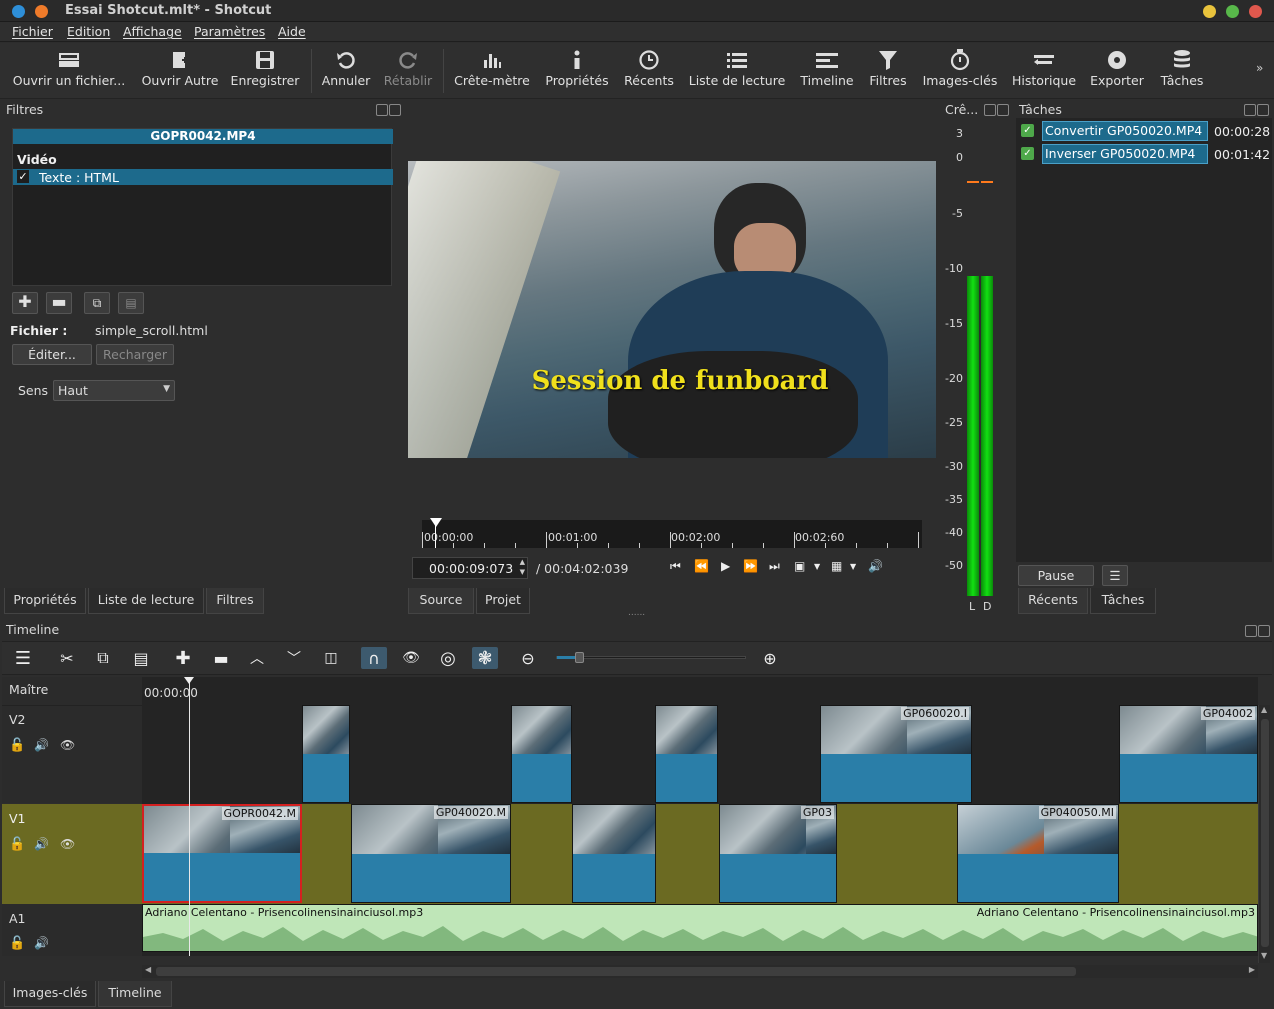  Describe the element at coordinates (257, 658) in the screenshot. I see `lift-icon: ︿` at that location.